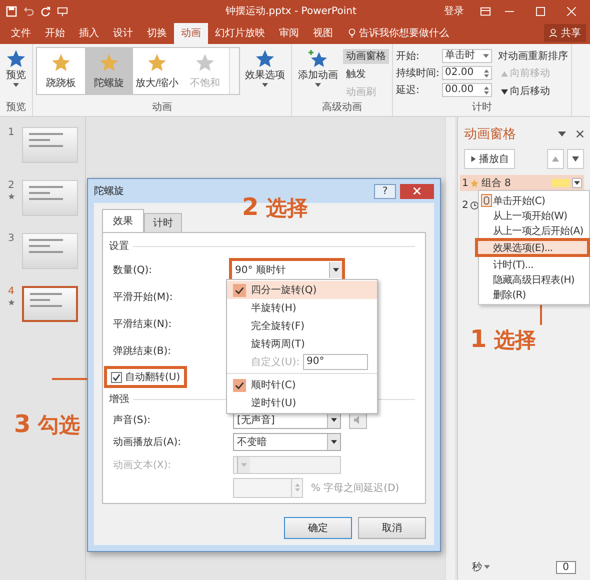 The image size is (590, 580). What do you see at coordinates (132, 420) in the screenshot?
I see `field-label: 声音(S):` at bounding box center [132, 420].